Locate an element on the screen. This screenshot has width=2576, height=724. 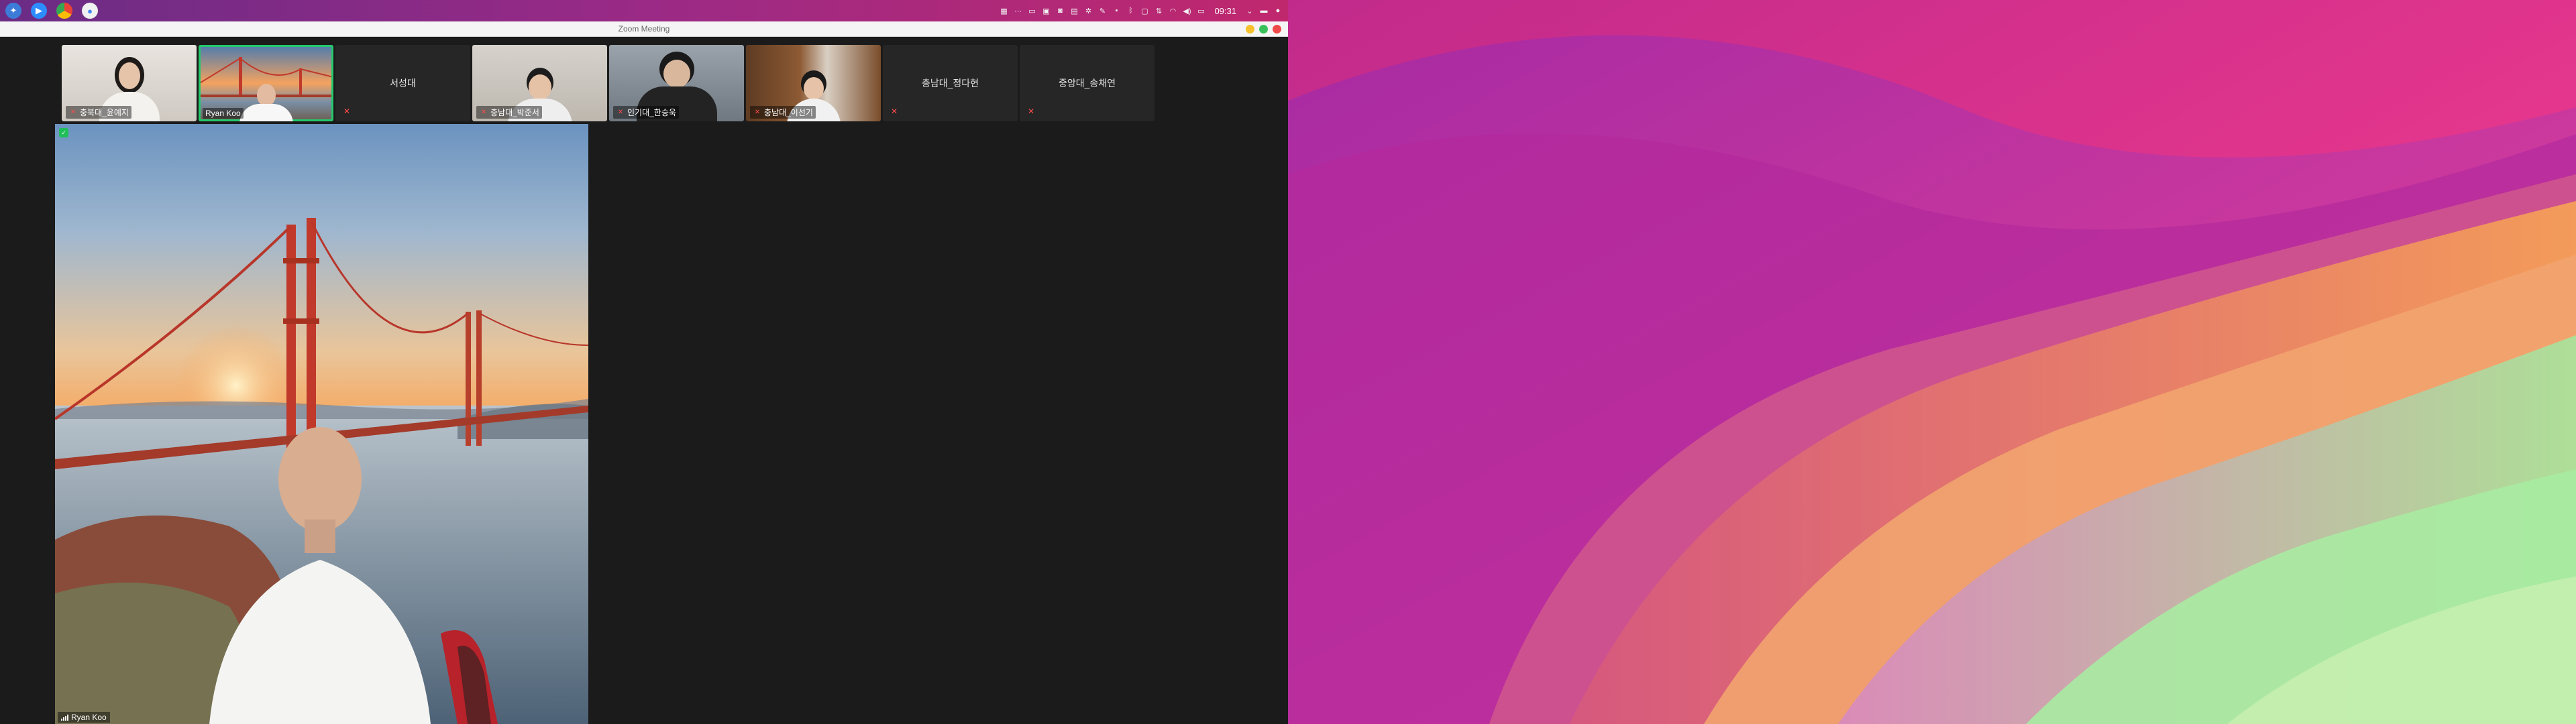
volume-icon: ◀) is located at coordinates (1186, 10).